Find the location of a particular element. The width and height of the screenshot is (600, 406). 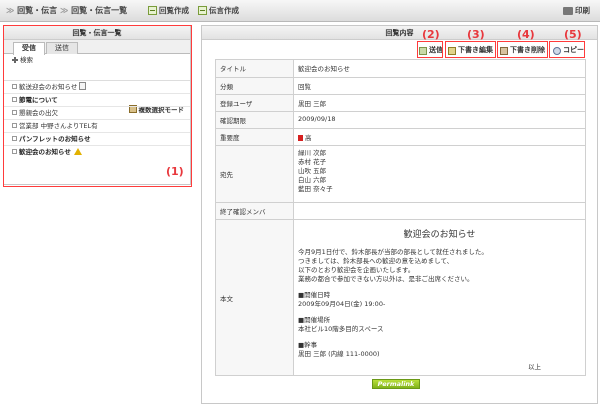

recipient: 白山 六郎 is located at coordinates (312, 180).